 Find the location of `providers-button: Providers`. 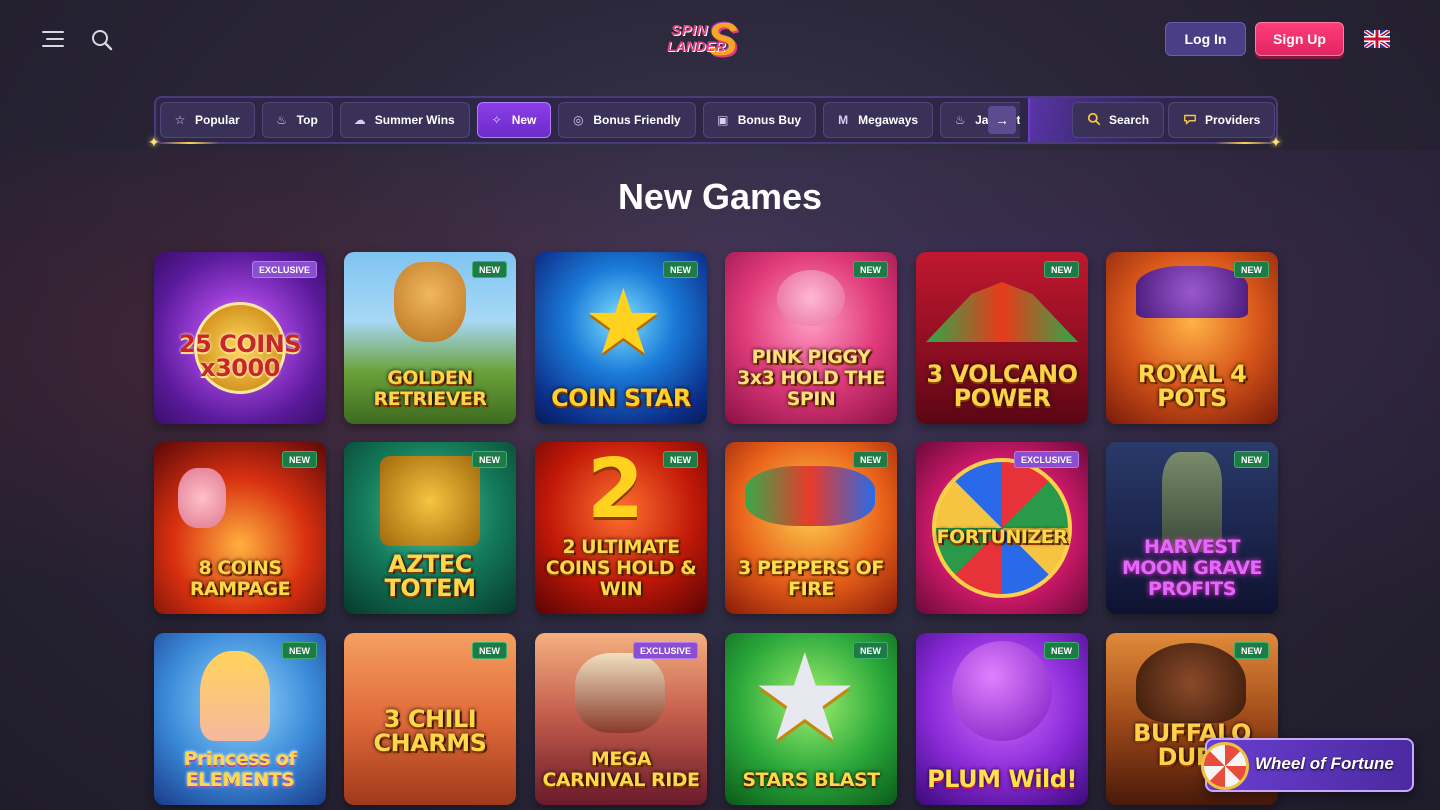

providers-button: Providers is located at coordinates (1222, 120).